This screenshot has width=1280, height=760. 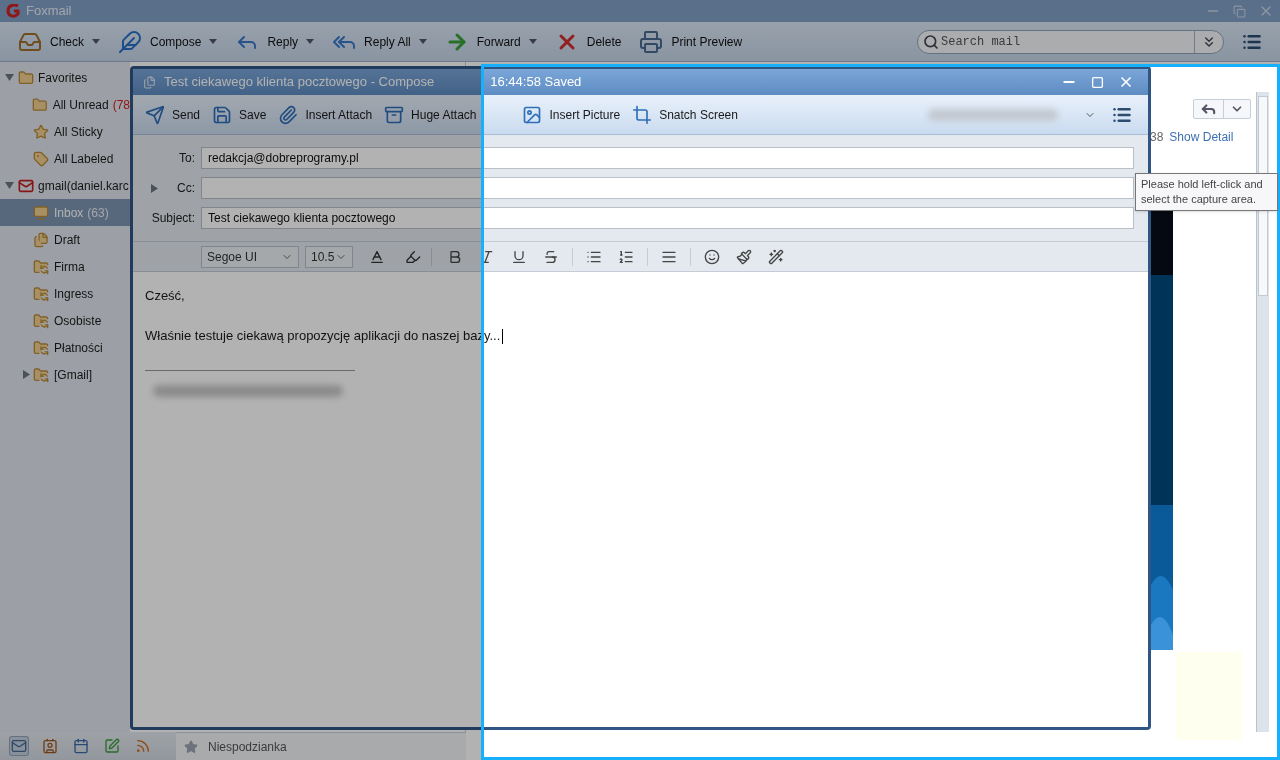 What do you see at coordinates (173, 218) in the screenshot?
I see `field-label: Subject:` at bounding box center [173, 218].